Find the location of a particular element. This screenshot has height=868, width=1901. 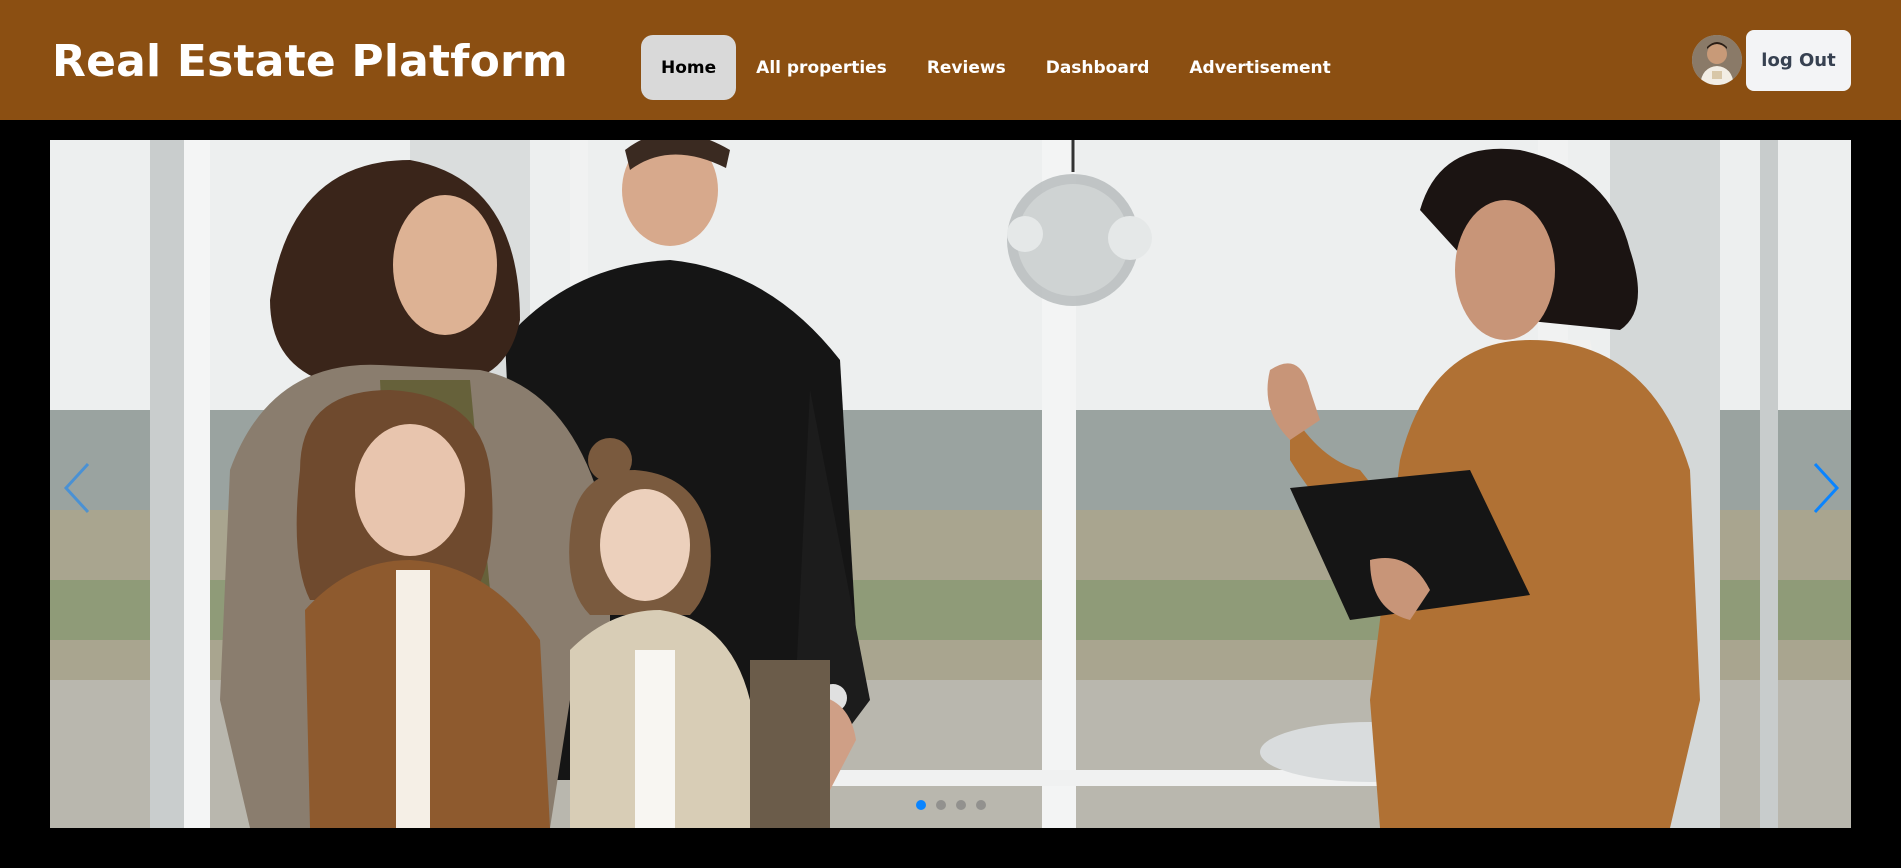

nav-dashboard: Dashboard is located at coordinates (1098, 67).